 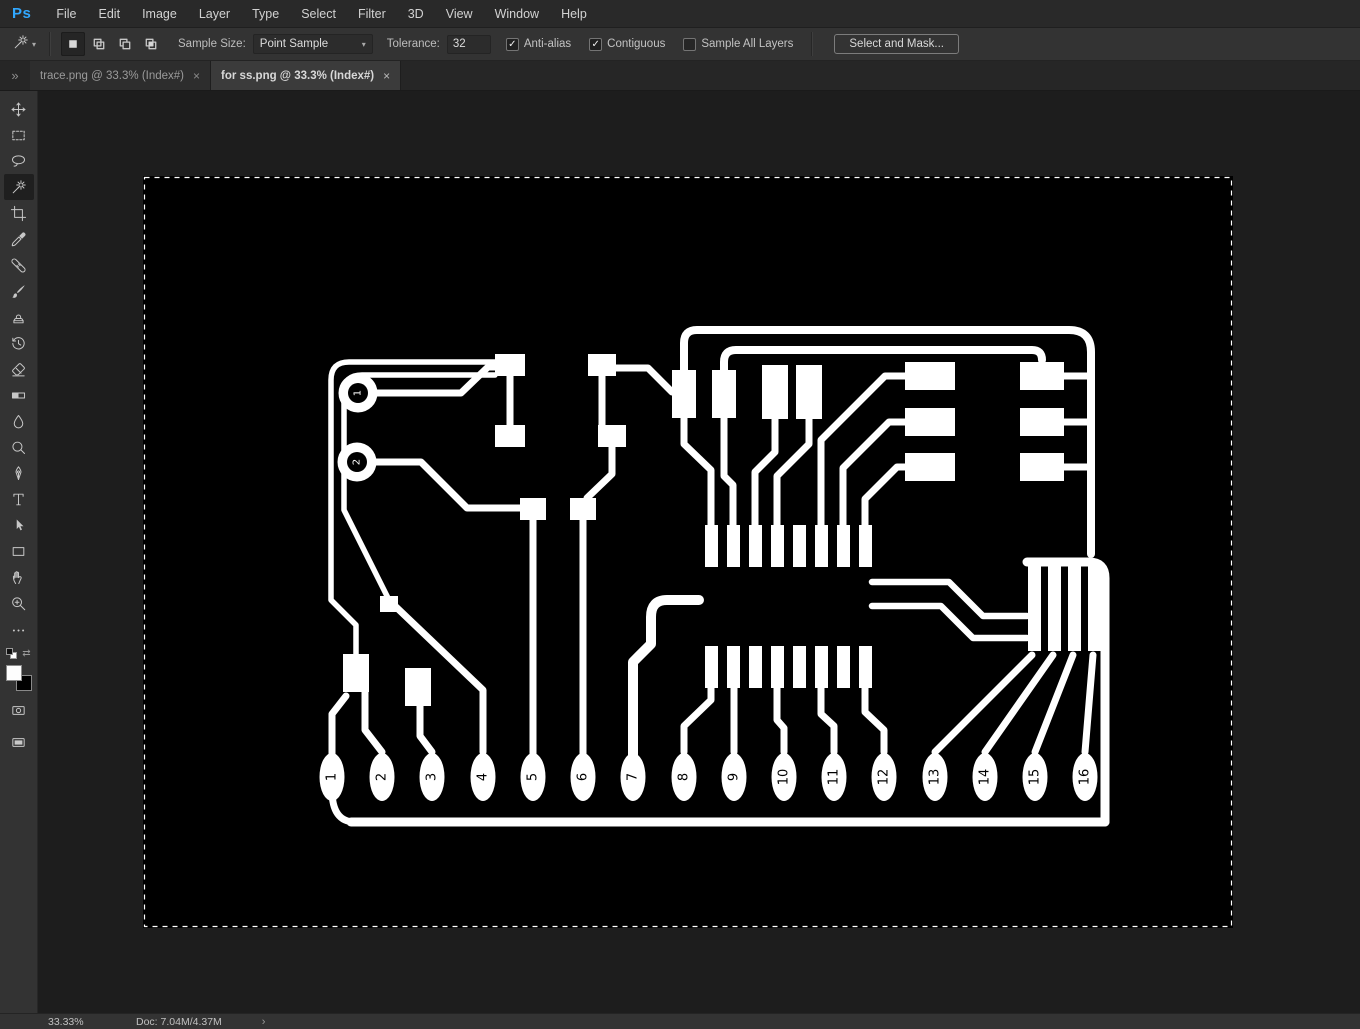 I want to click on foreground-background-swatches, so click(x=18, y=678).